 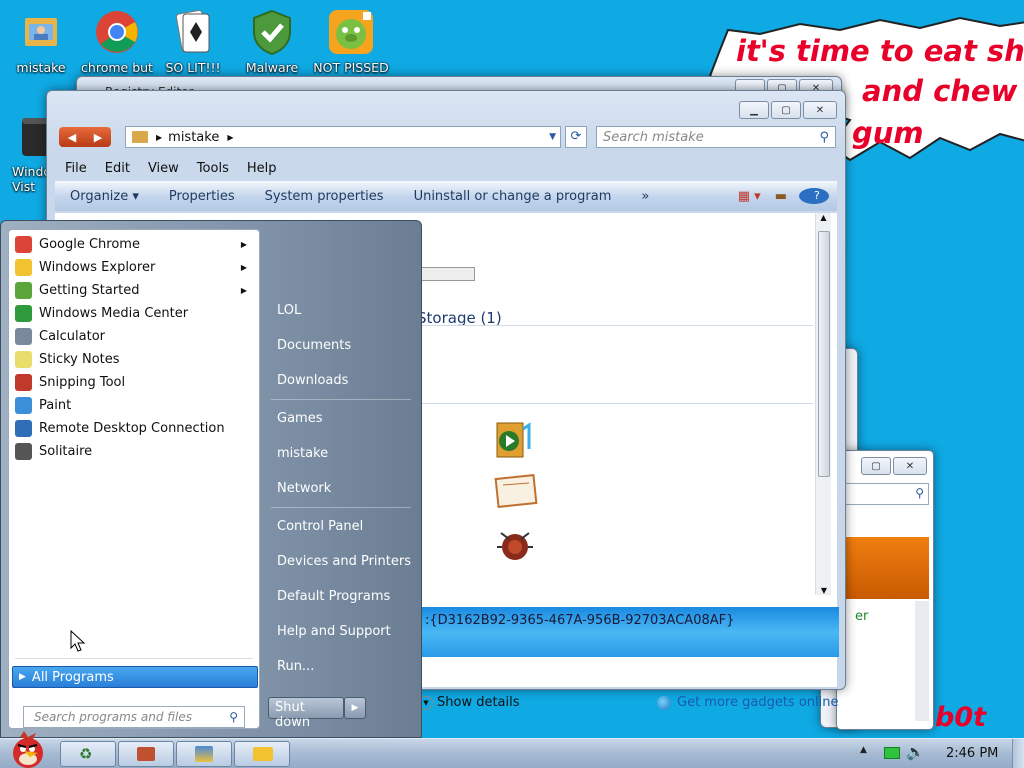 I want to click on desktop-icon-chrome: chrome but, so click(x=117, y=41).